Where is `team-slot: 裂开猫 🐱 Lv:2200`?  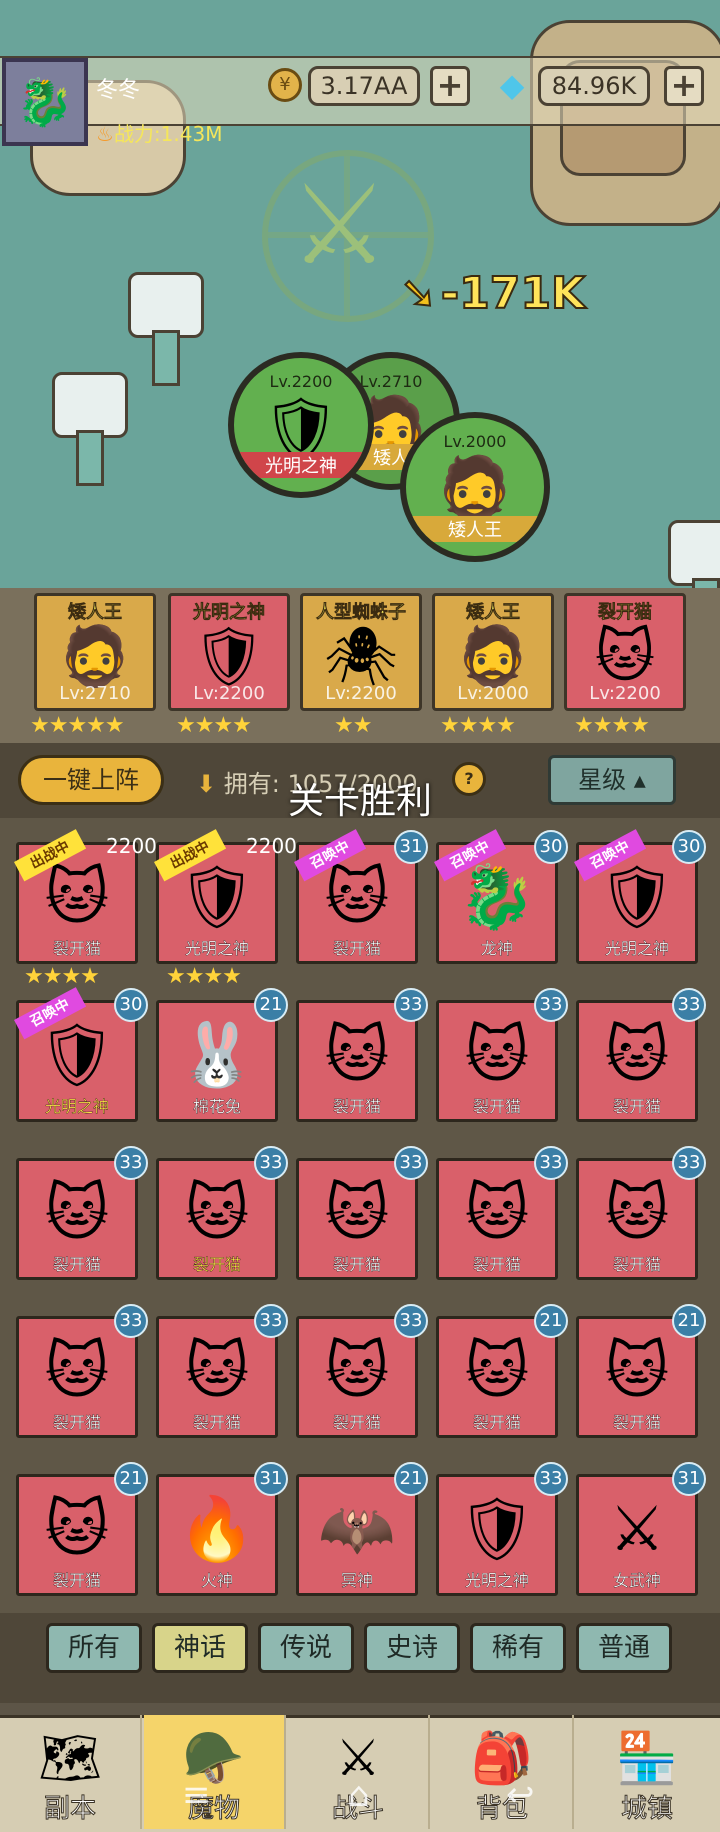
team-slot: 裂开猫 🐱 Lv:2200 is located at coordinates (625, 652).